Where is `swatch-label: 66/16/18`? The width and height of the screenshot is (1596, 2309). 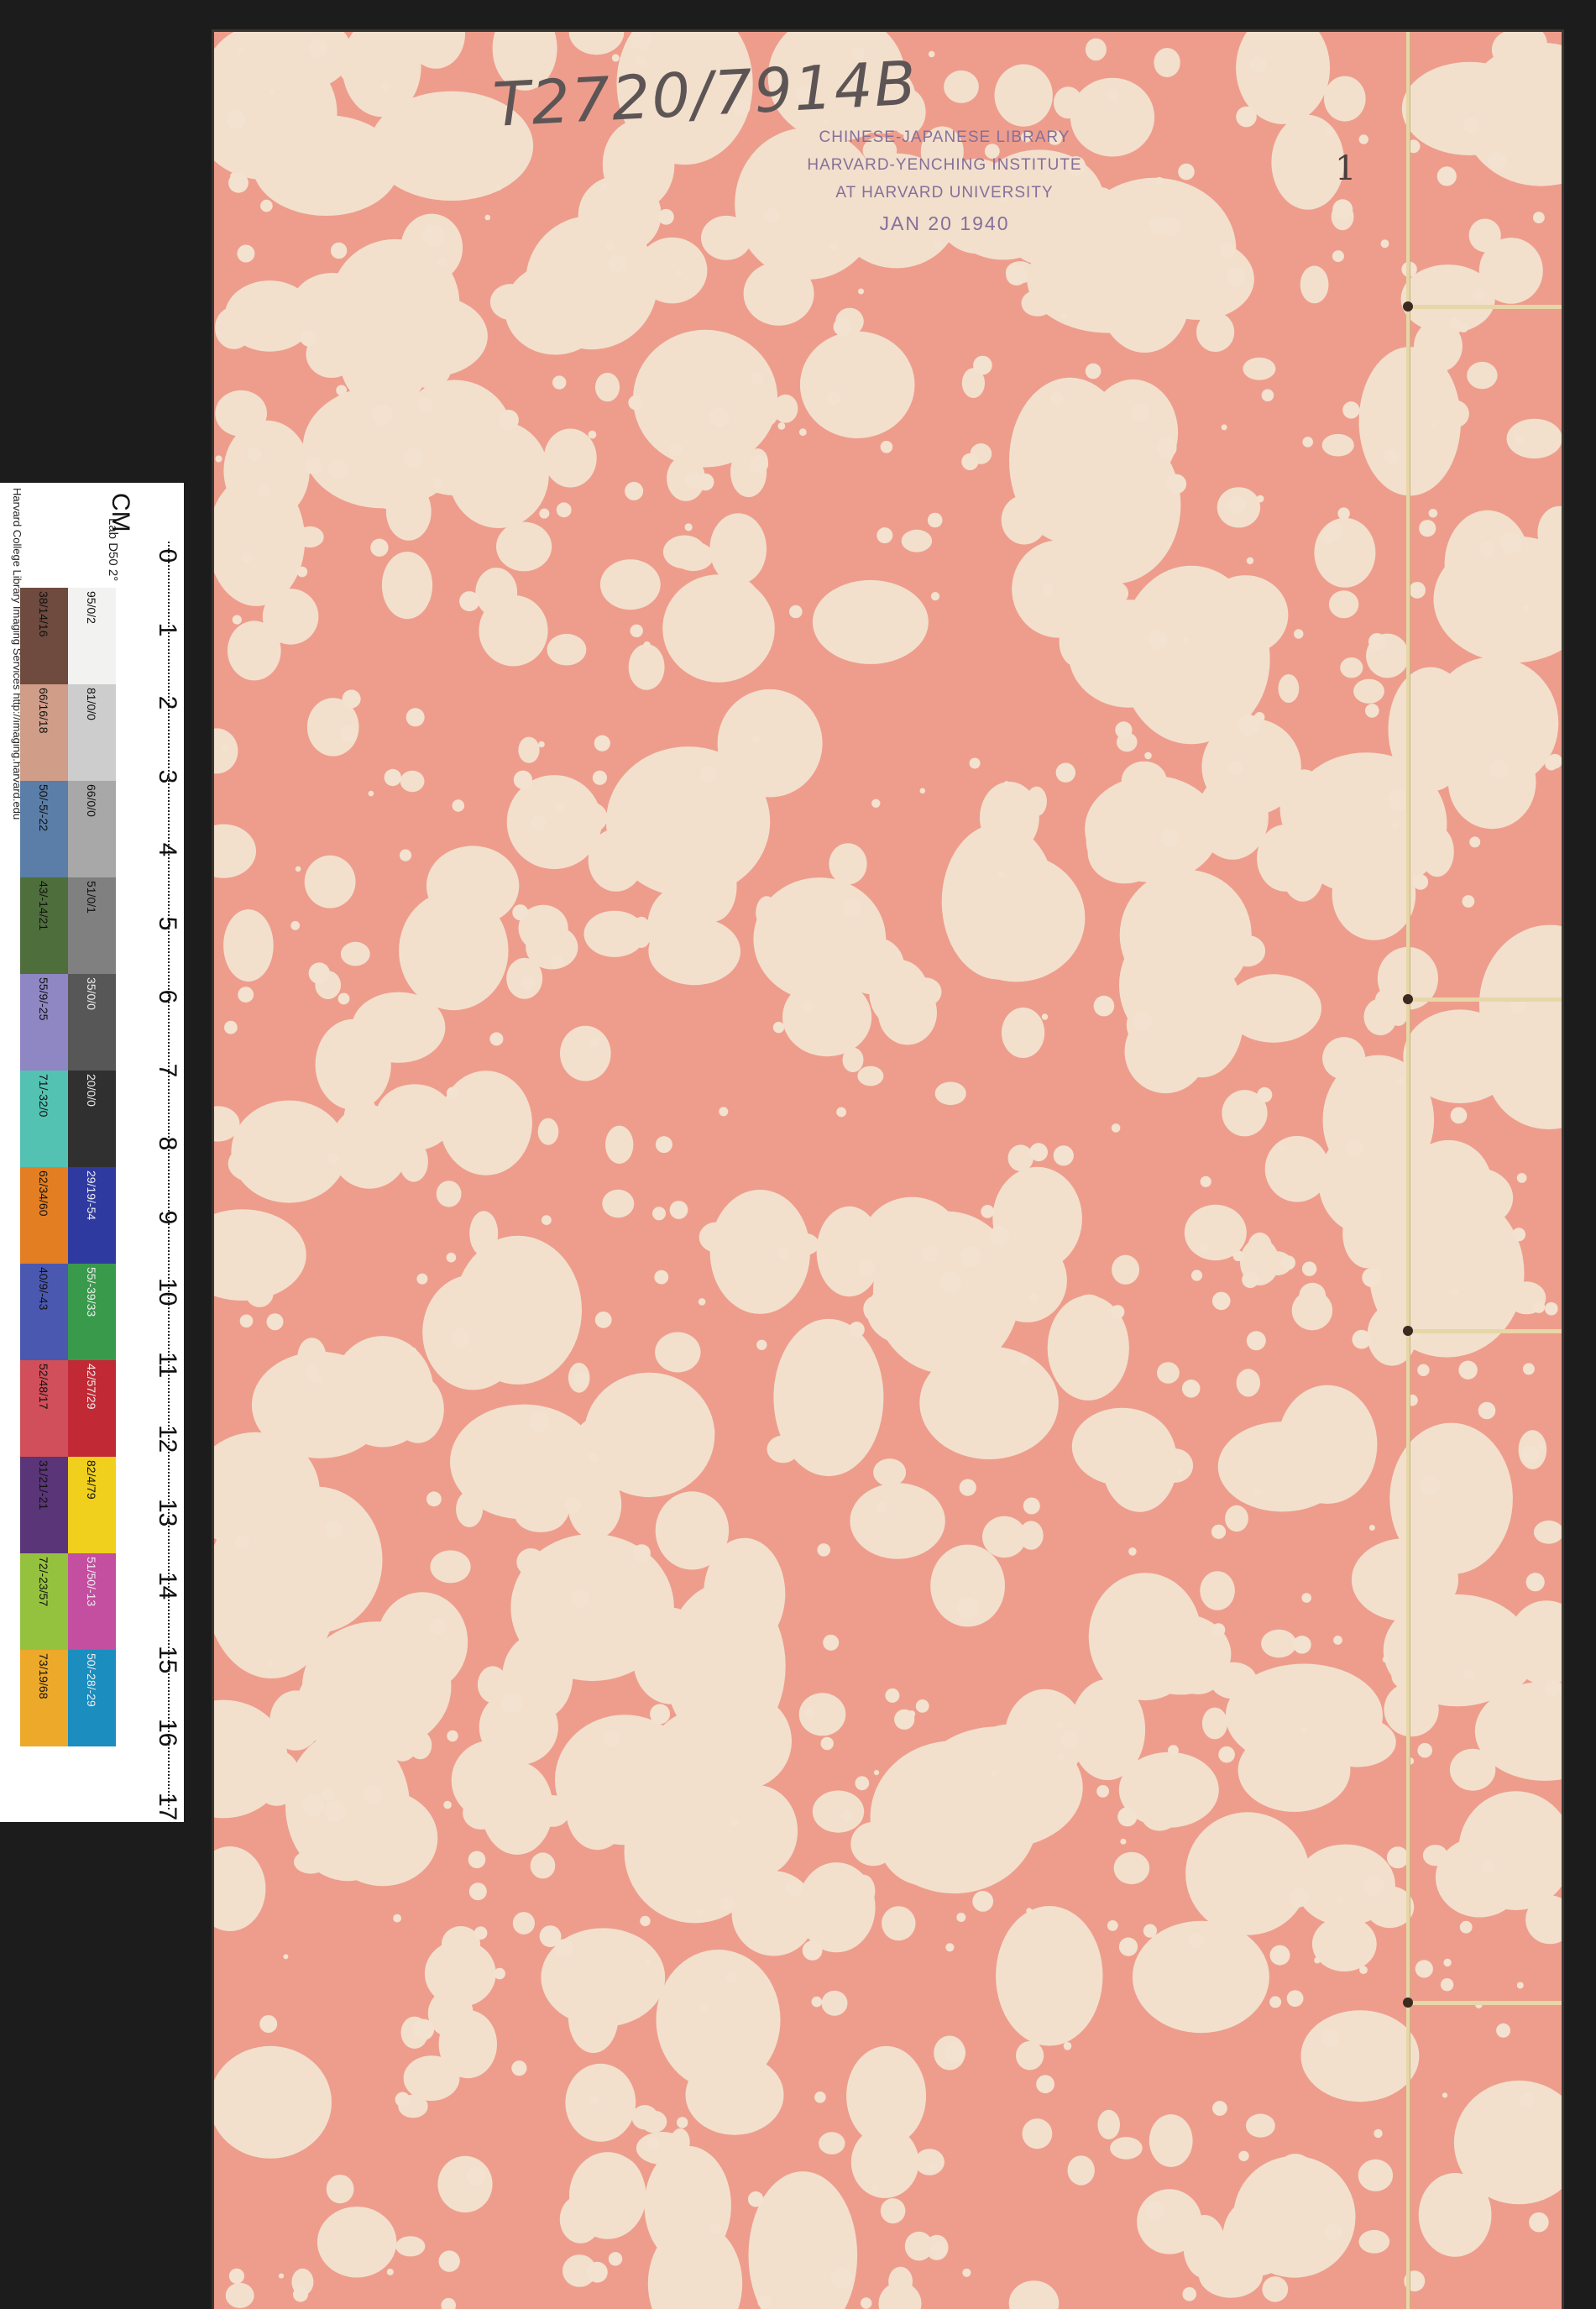
swatch-label: 66/16/18 is located at coordinates (43, 711).